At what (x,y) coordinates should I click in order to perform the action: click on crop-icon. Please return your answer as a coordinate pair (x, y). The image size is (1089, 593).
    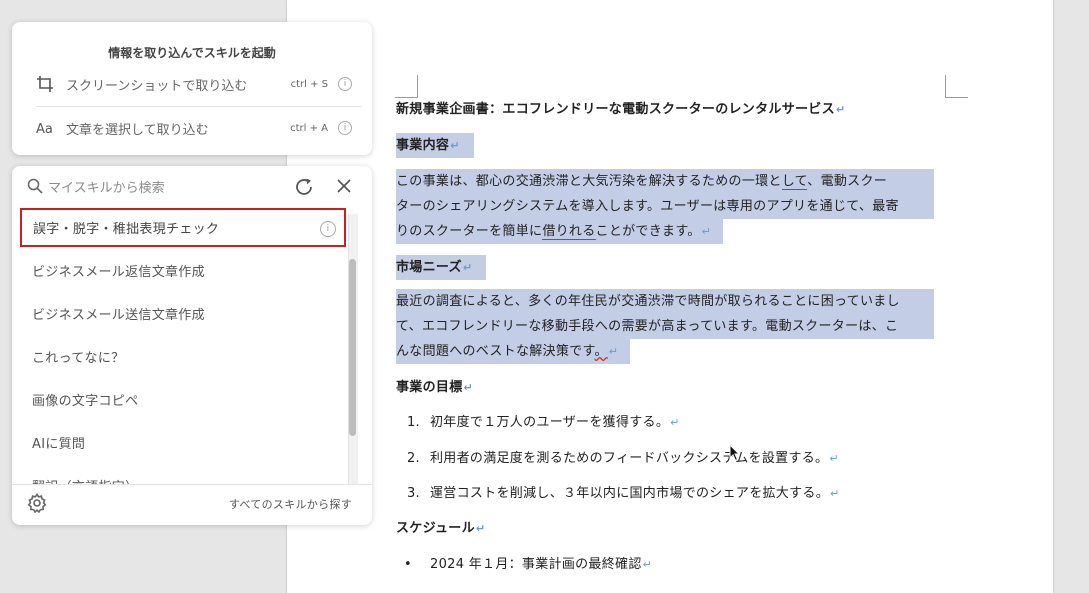
    Looking at the image, I should click on (48, 84).